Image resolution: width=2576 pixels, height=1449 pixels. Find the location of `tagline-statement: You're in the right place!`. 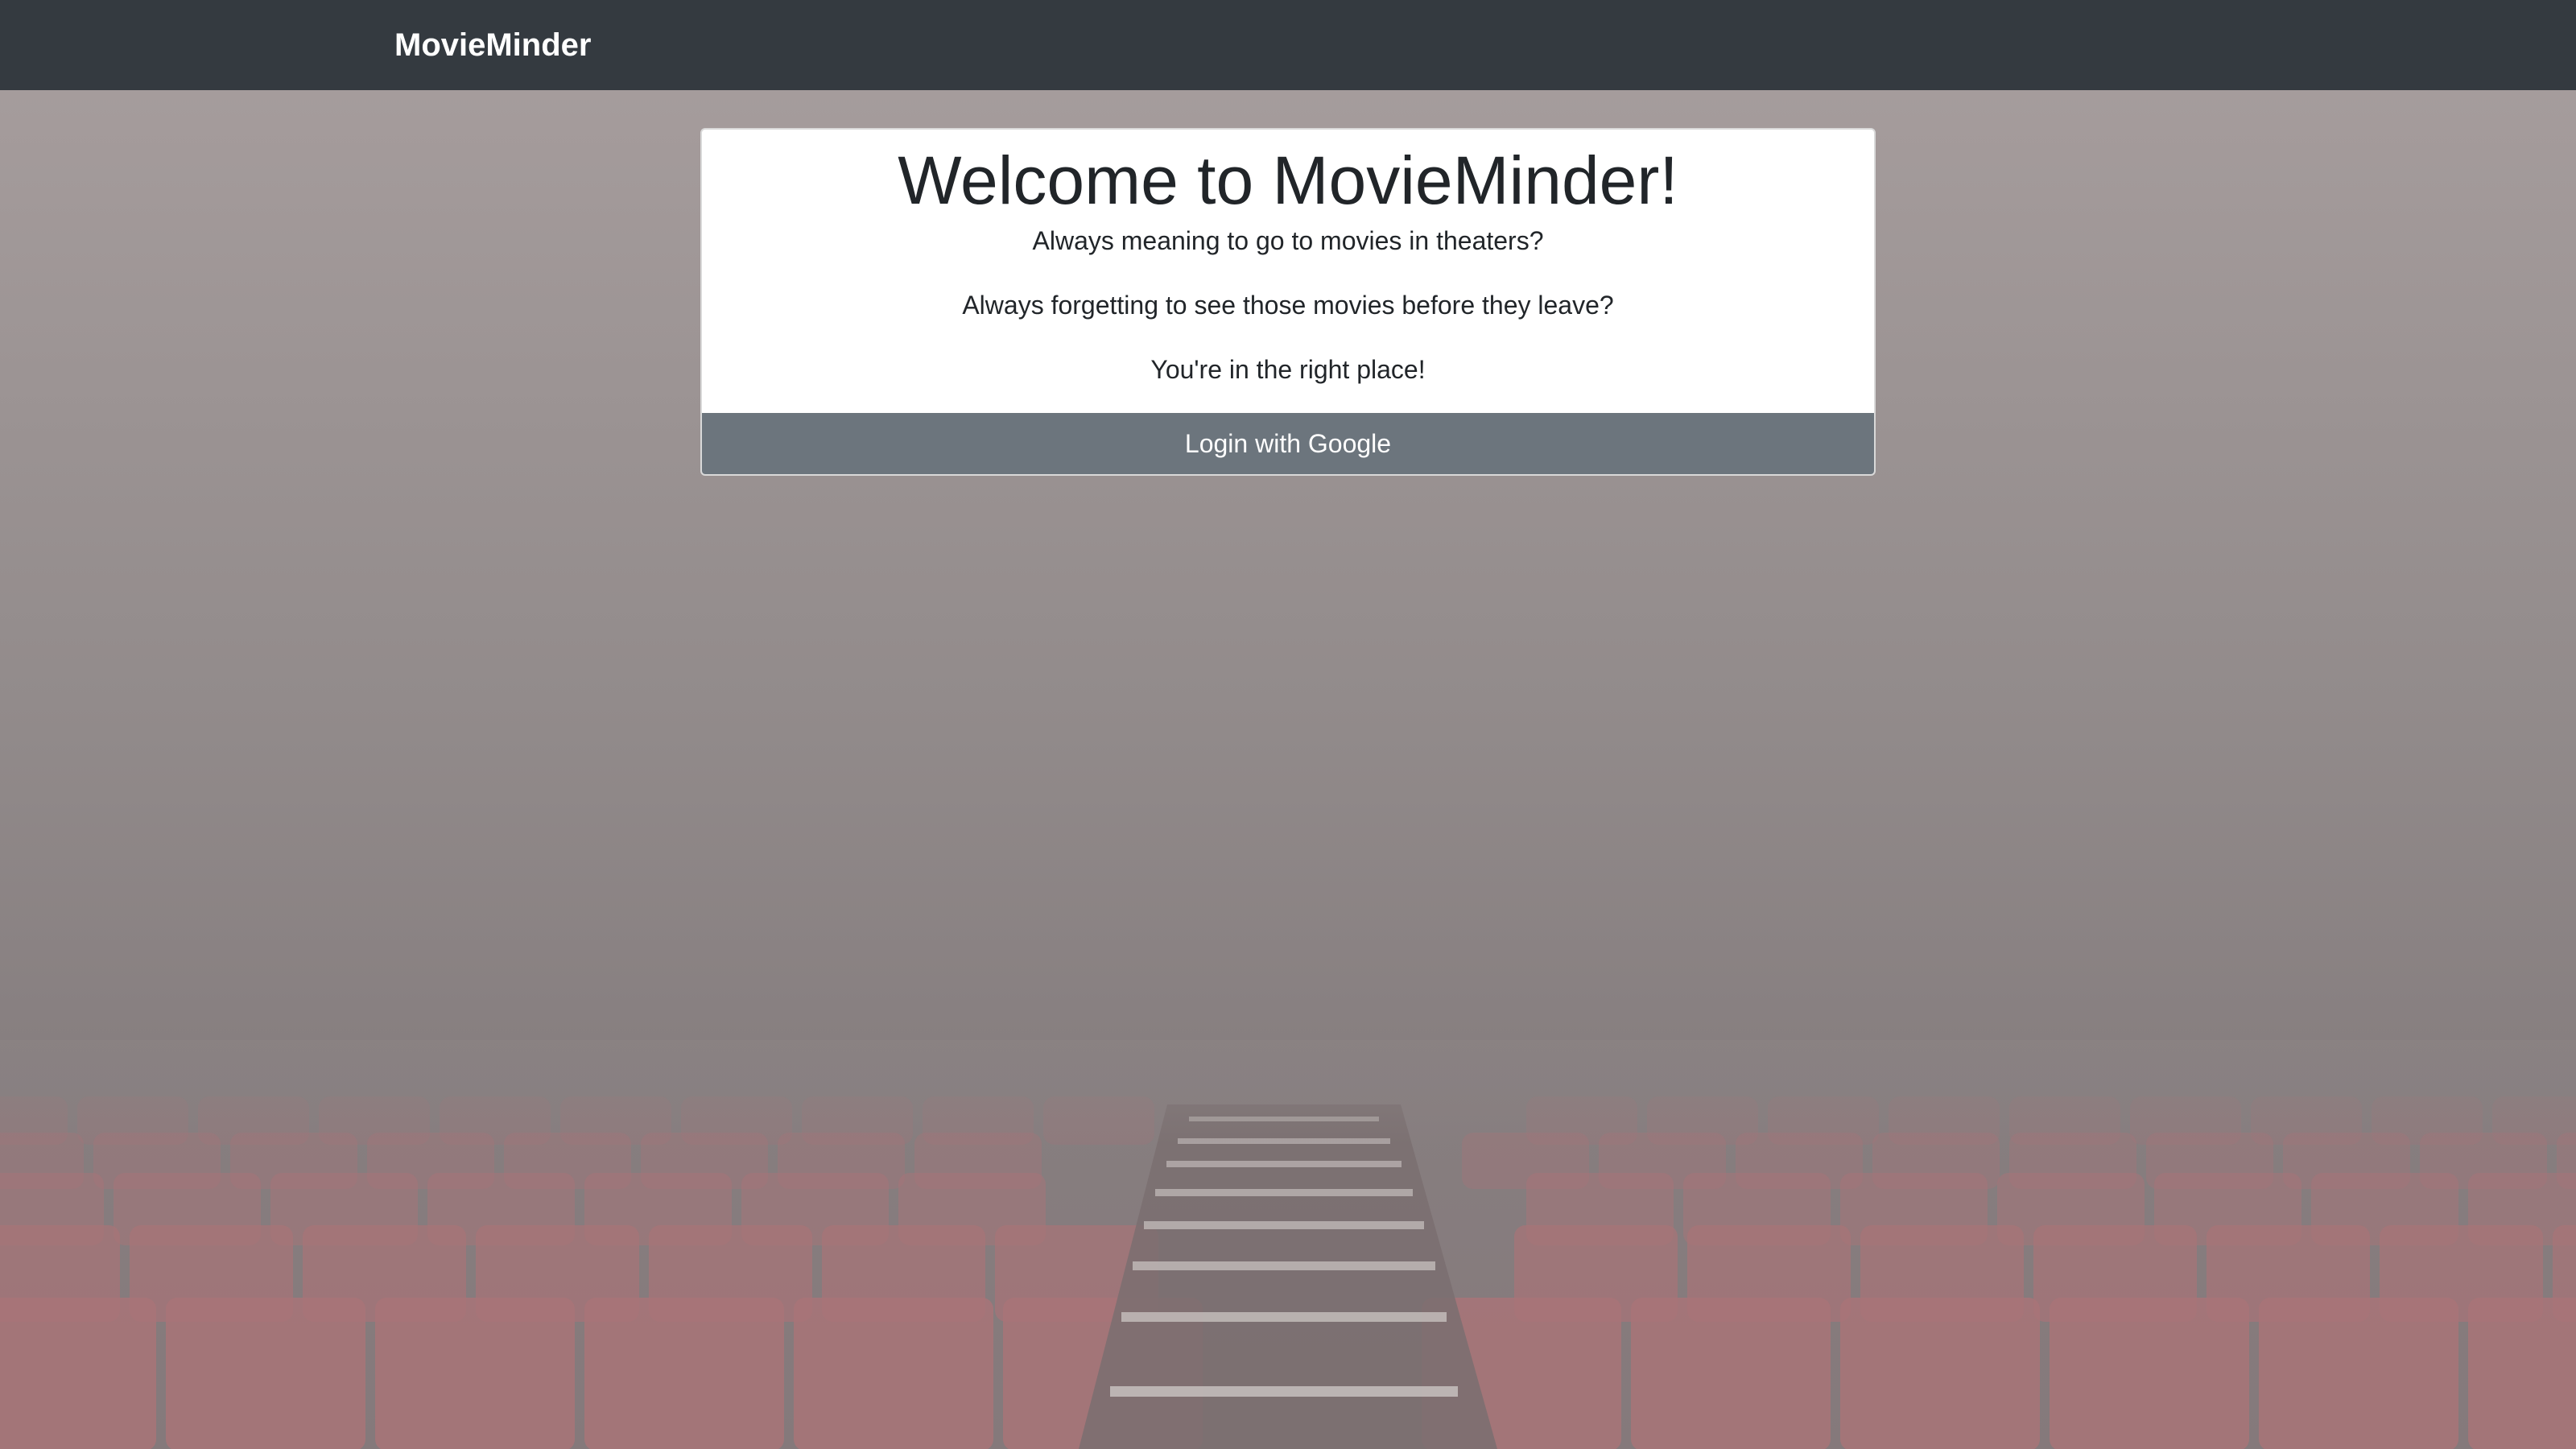

tagline-statement: You're in the right place! is located at coordinates (1288, 369).